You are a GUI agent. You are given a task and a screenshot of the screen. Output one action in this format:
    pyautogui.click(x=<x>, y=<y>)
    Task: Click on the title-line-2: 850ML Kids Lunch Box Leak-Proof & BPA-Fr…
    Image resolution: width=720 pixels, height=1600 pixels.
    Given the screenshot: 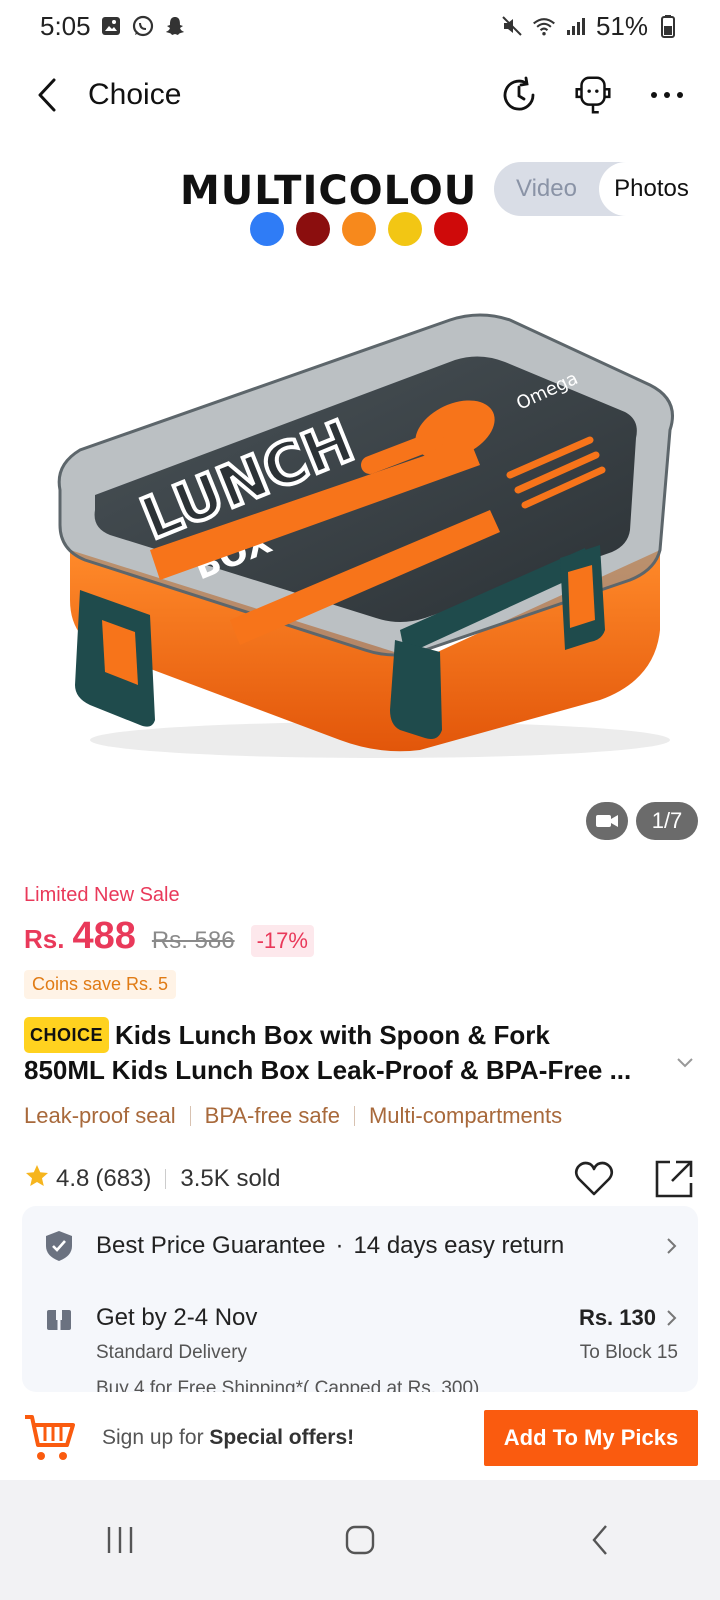 What is the action you would take?
    pyautogui.click(x=328, y=1070)
    